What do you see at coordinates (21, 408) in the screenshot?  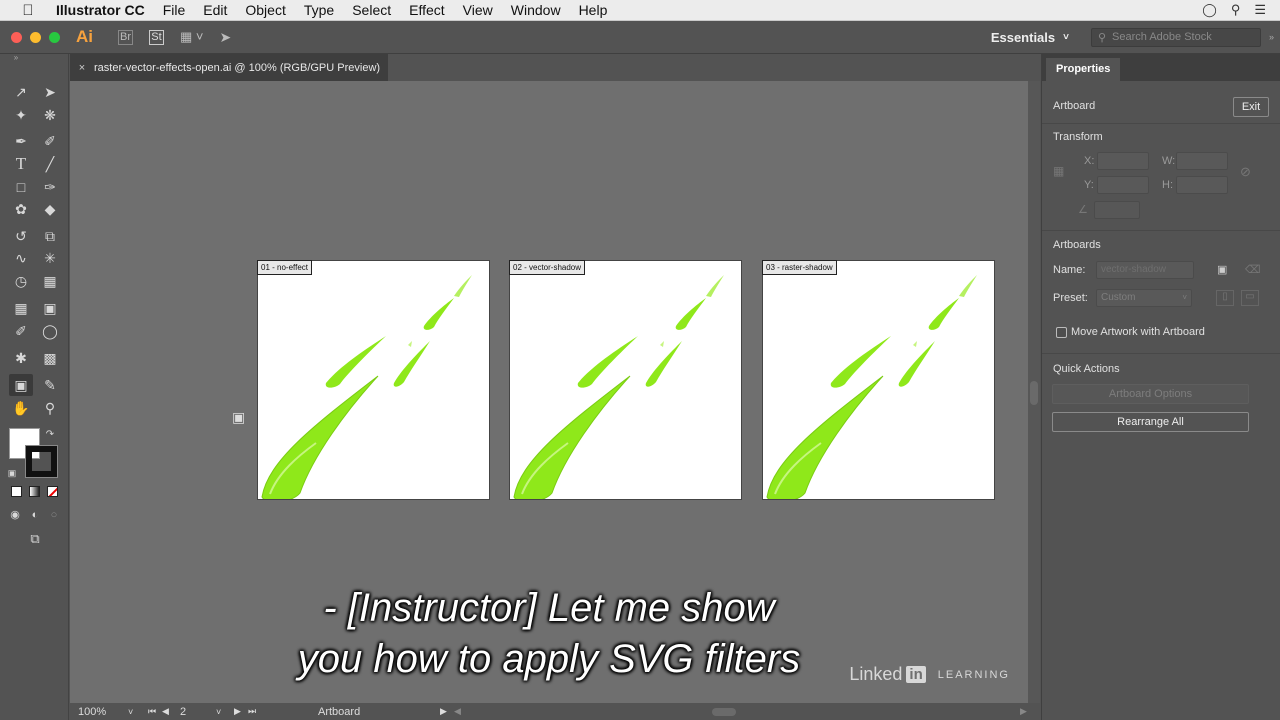 I see `hand-tool-icon: ✋` at bounding box center [21, 408].